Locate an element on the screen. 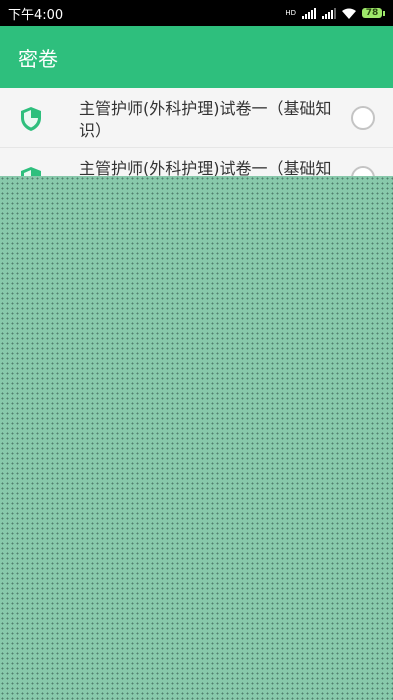 The image size is (393, 700). battery-level: 78 is located at coordinates (372, 13).